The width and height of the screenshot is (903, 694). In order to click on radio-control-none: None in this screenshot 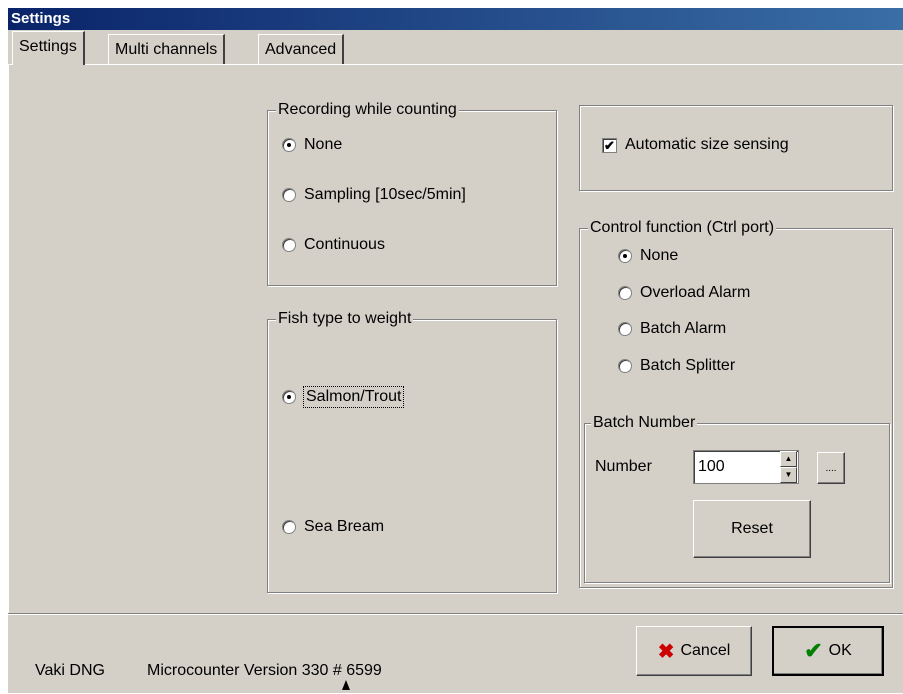, I will do `click(648, 256)`.